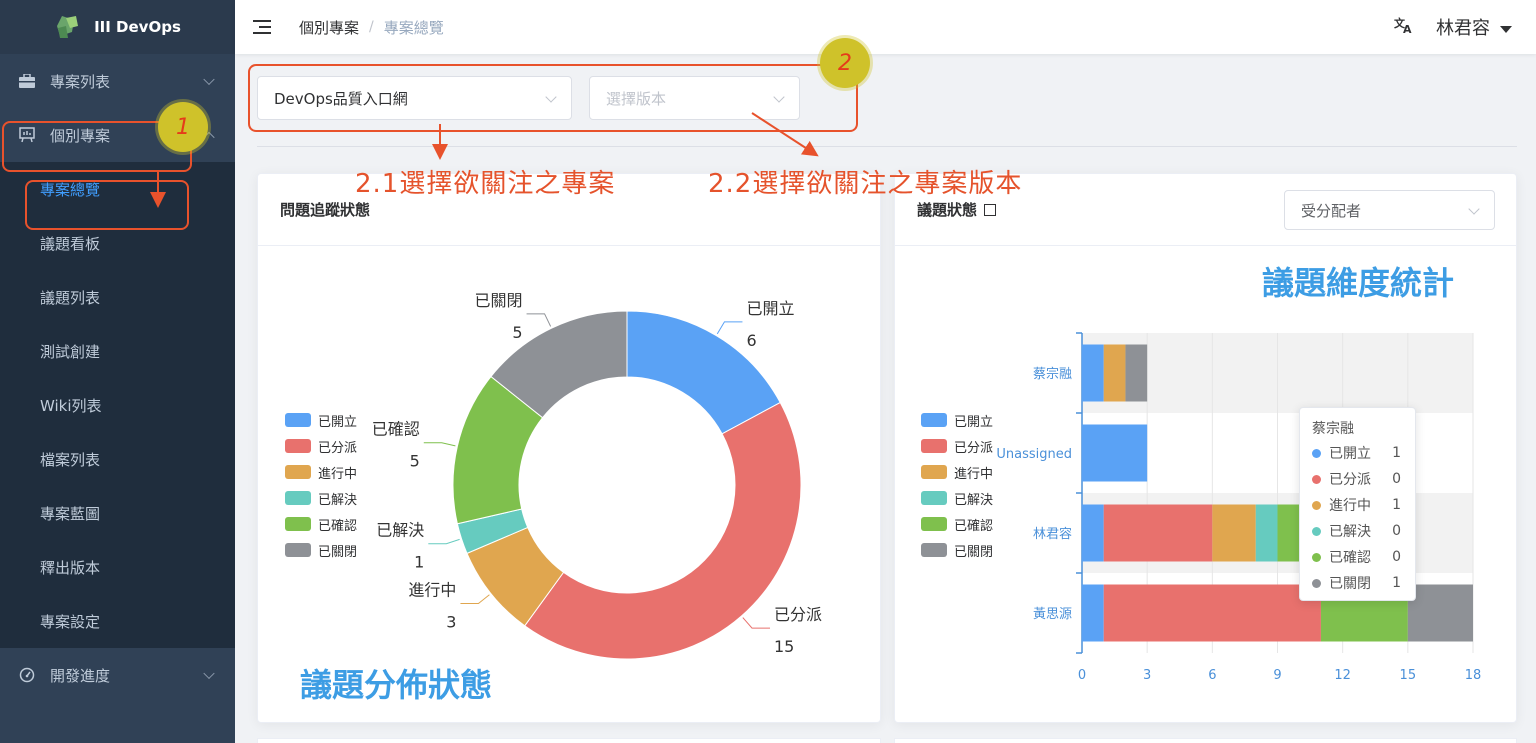 The image size is (1536, 743). I want to click on assignee-select-placeholder: 受分配者, so click(1331, 210).